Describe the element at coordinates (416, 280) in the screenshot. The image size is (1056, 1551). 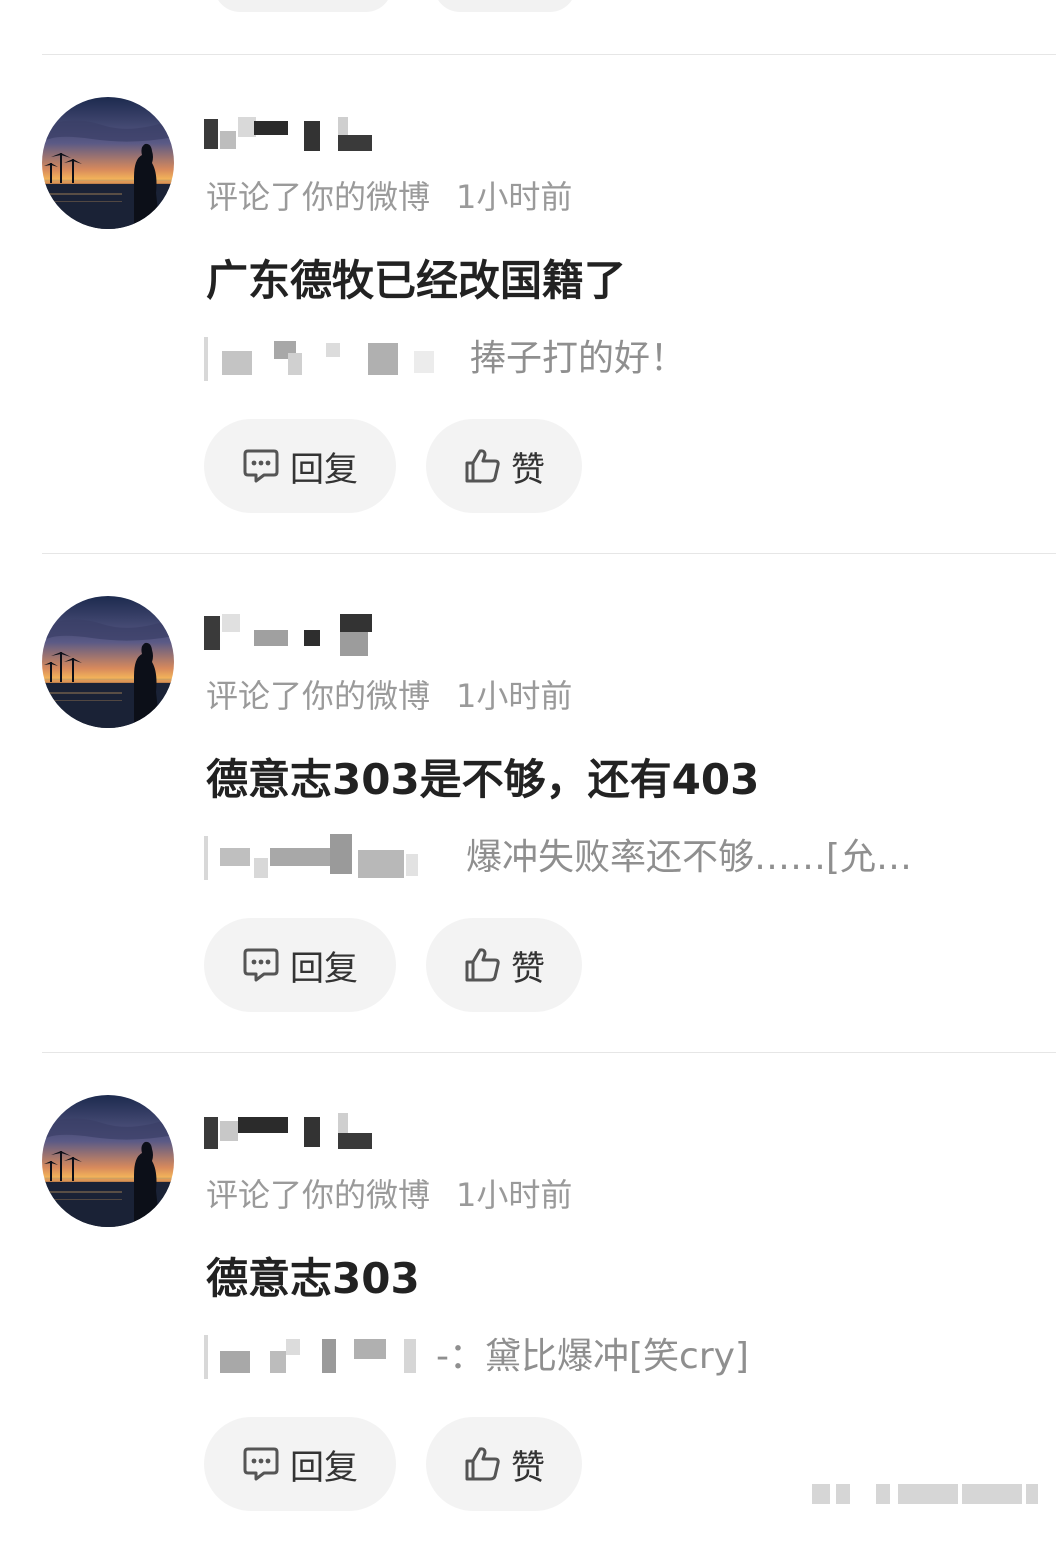
I see `comment-text: 广东德牧已经改国籍了` at that location.